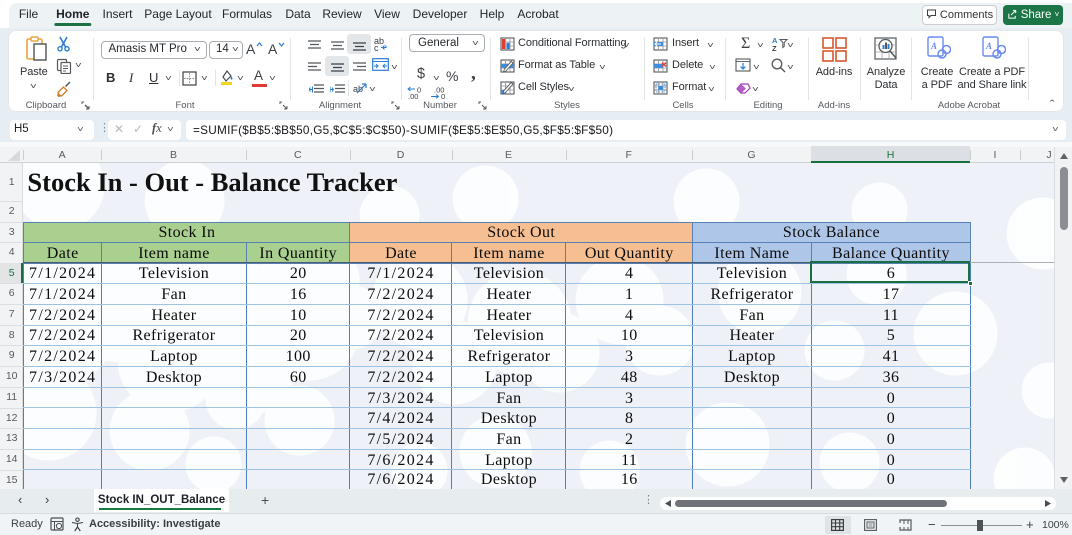 The height and width of the screenshot is (535, 1072). What do you see at coordinates (413, 95) in the screenshot?
I see `svg-text: .00` at bounding box center [413, 95].